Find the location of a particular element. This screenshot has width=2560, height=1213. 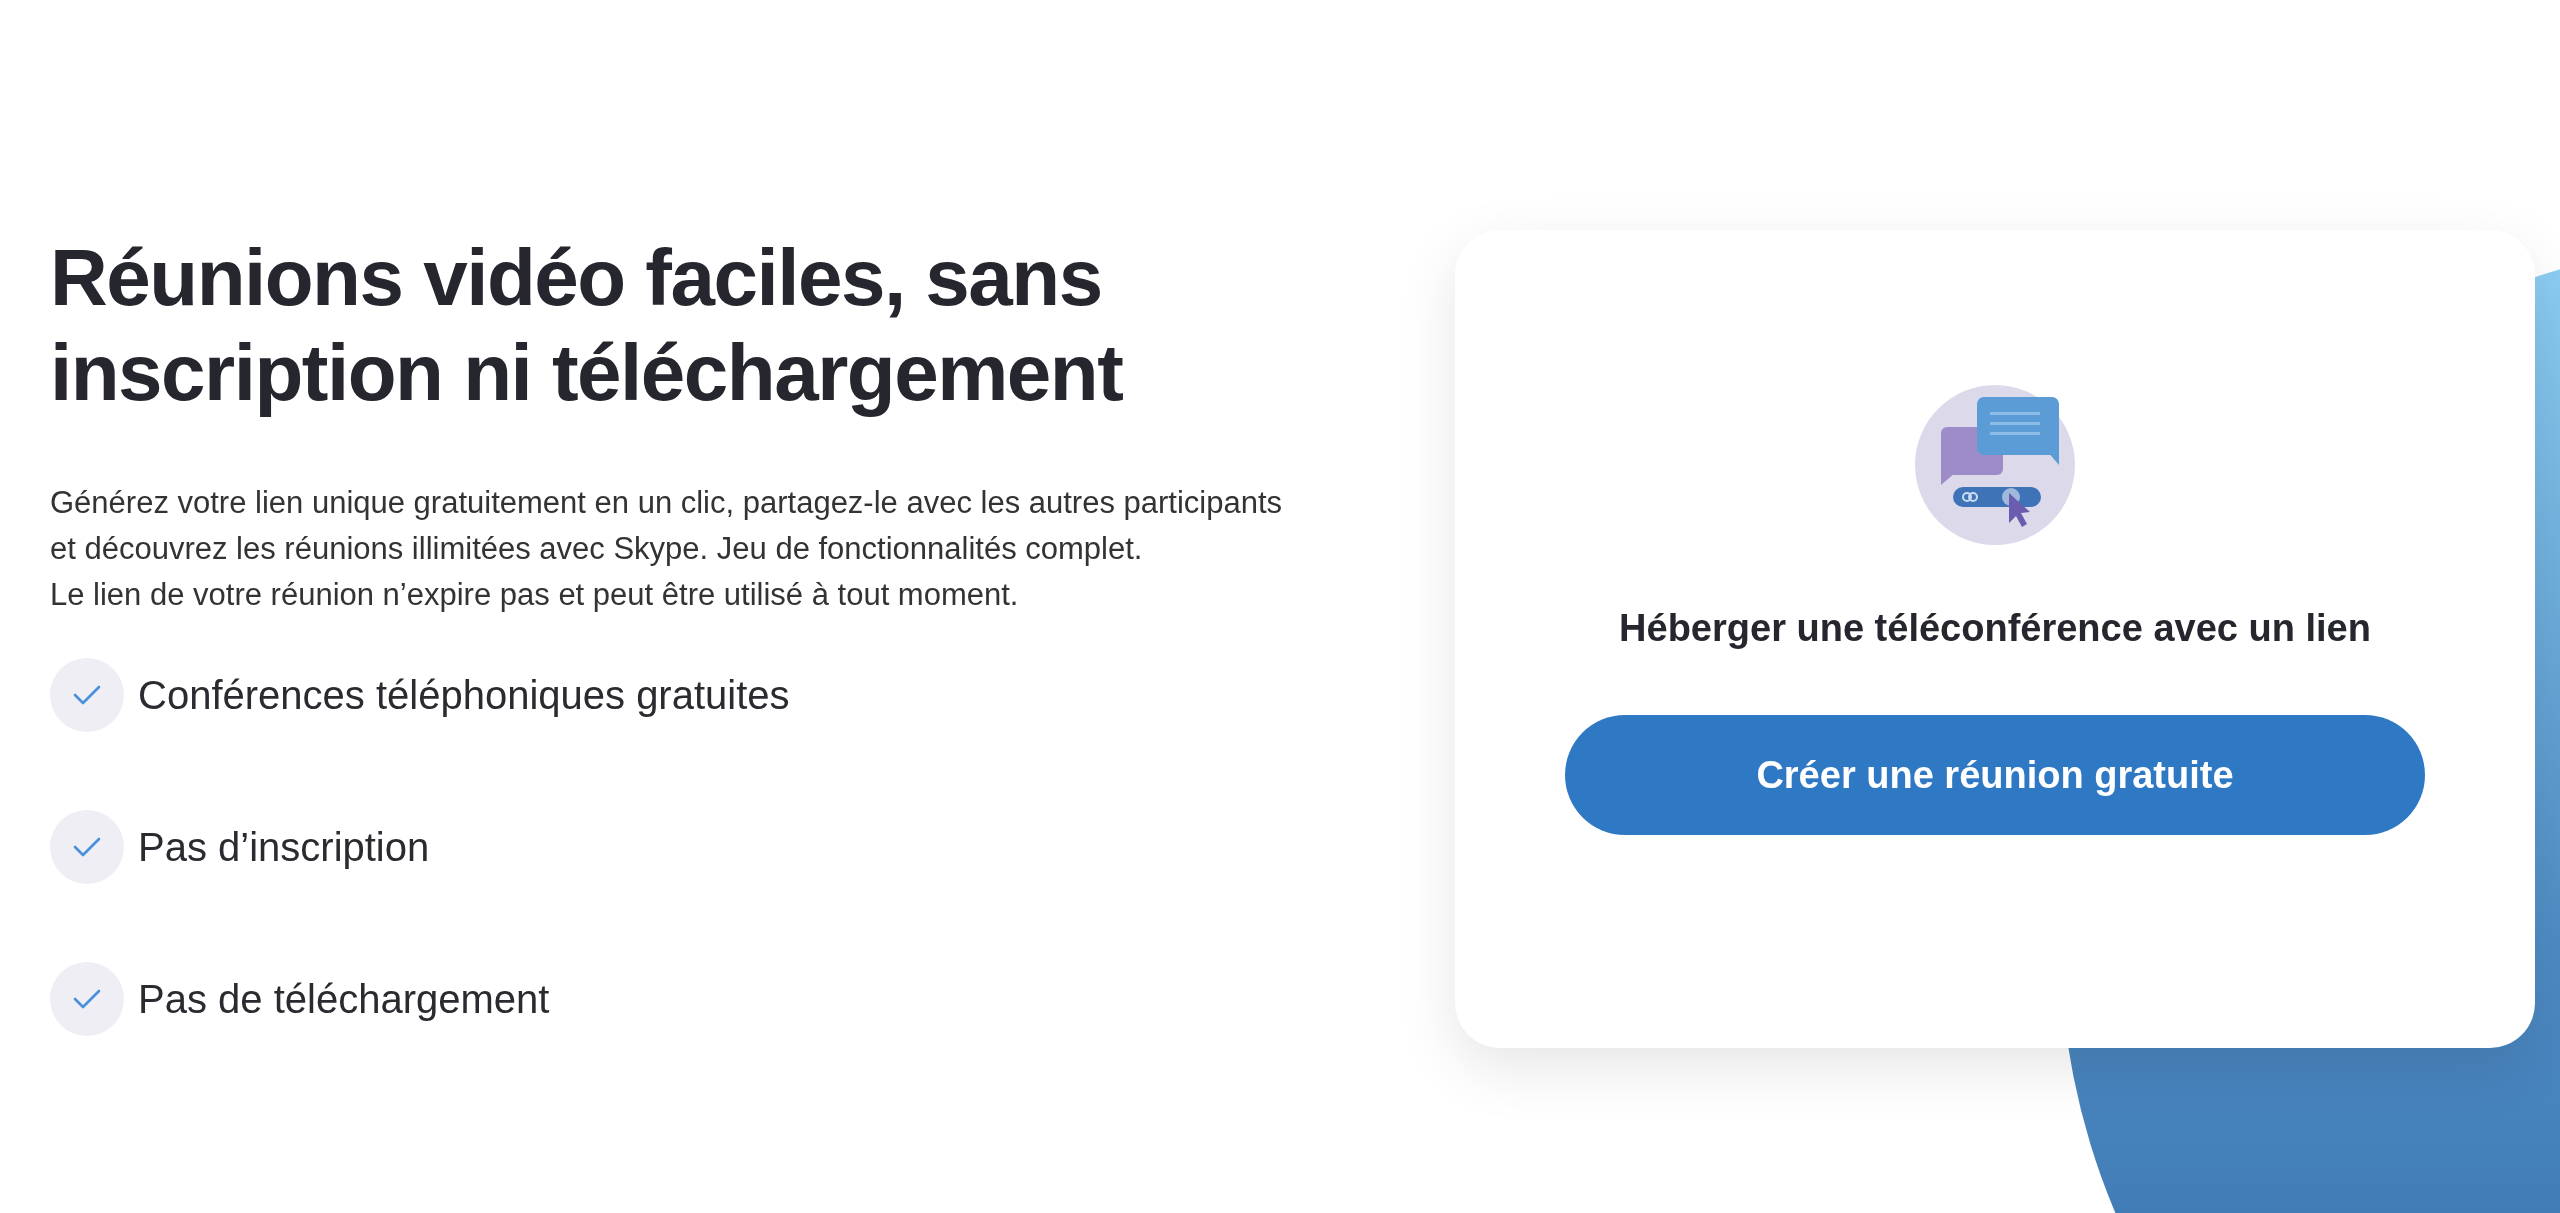

description-text: Générez votre lien unique gratuitement en un clic, partagez-le avec les autres participants et découvrez les réunions illimitées avec Skype. Jeu de fonctionnalités complet. is located at coordinates (667, 526).